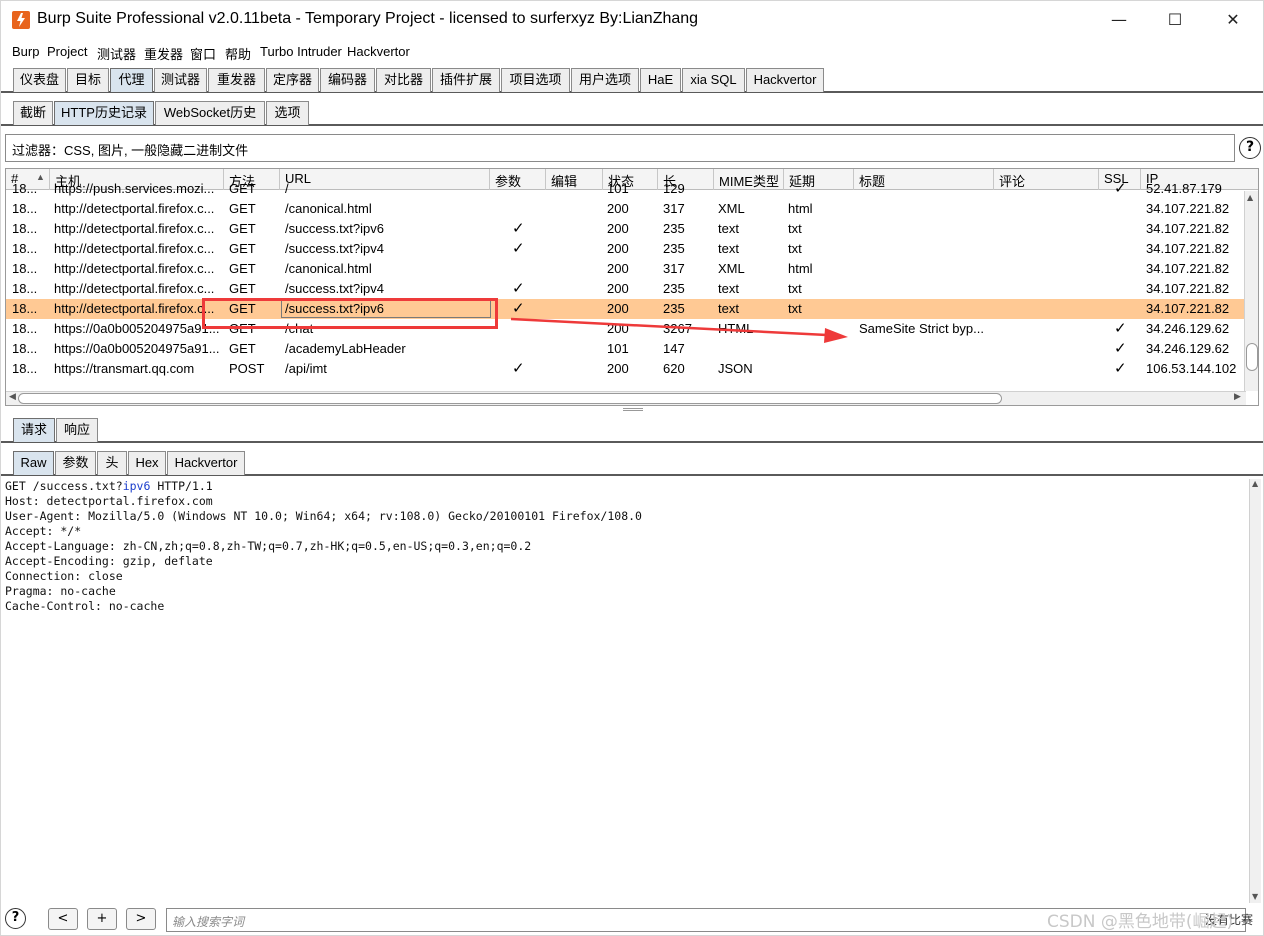  I want to click on tab-request: 请求, so click(34, 430).